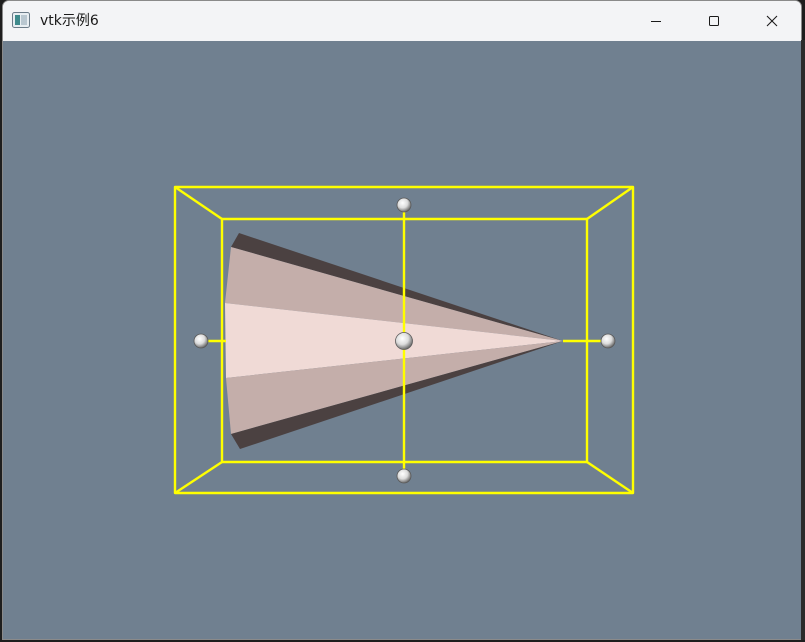 This screenshot has height=642, width=805. I want to click on box-edge-br, so click(610, 477).